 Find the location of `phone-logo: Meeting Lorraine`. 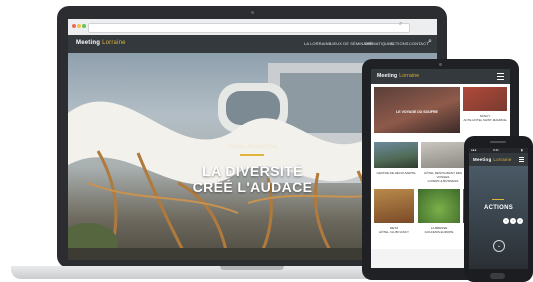

phone-logo: Meeting Lorraine is located at coordinates (492, 159).